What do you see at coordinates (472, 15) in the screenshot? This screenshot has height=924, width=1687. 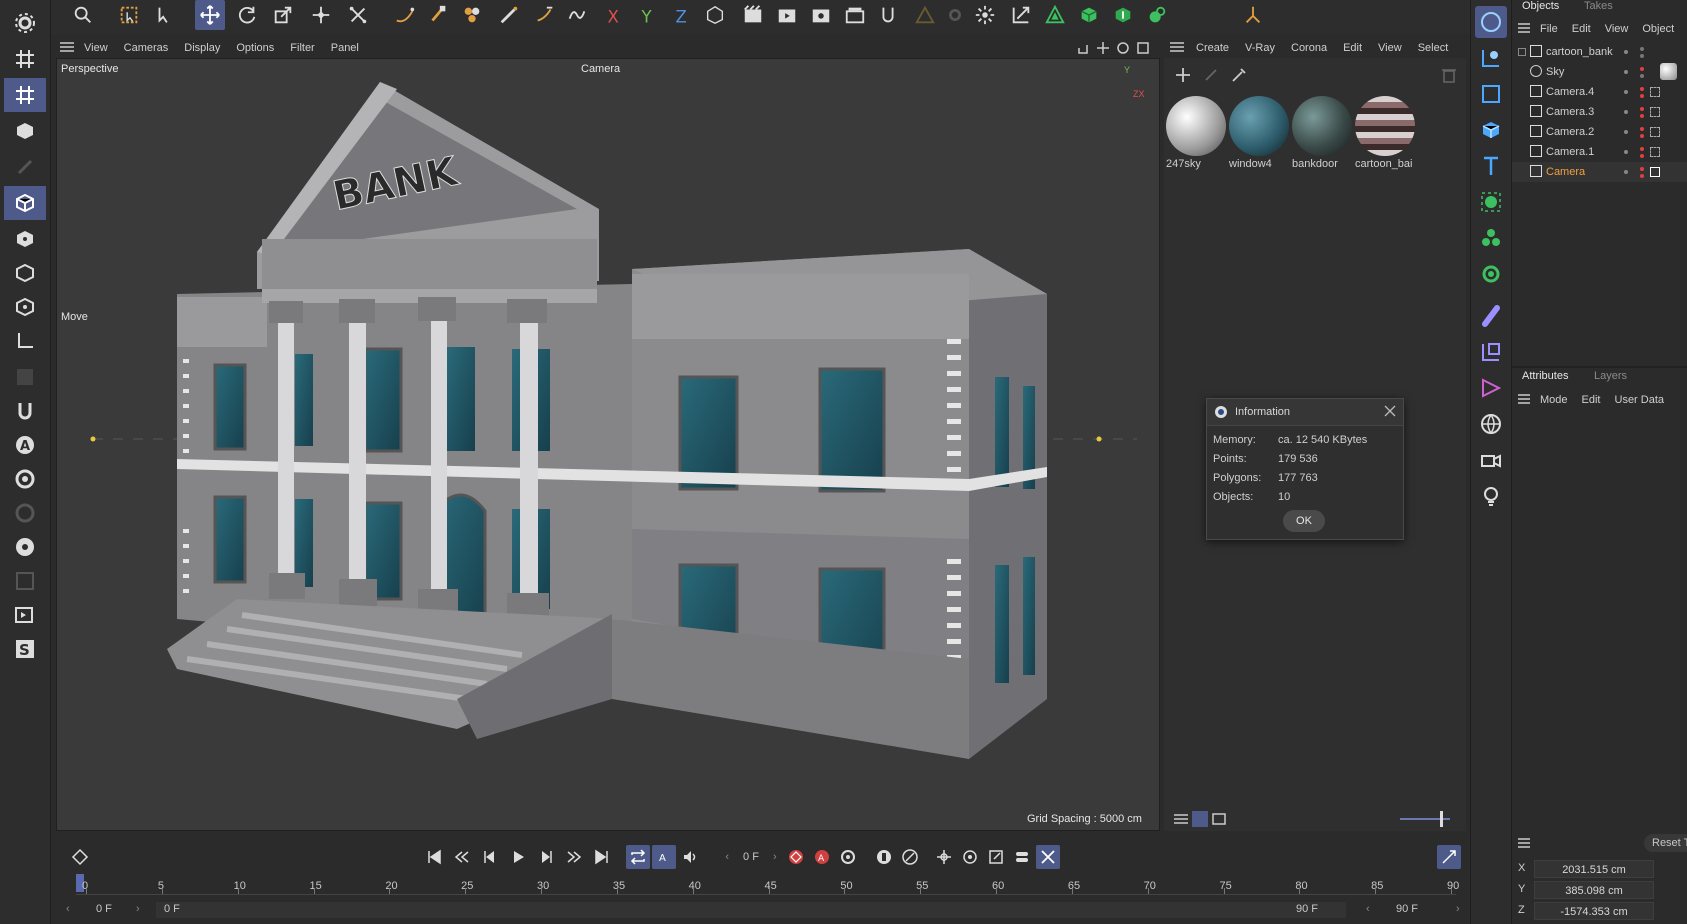 I see `paint-bucket-icon` at bounding box center [472, 15].